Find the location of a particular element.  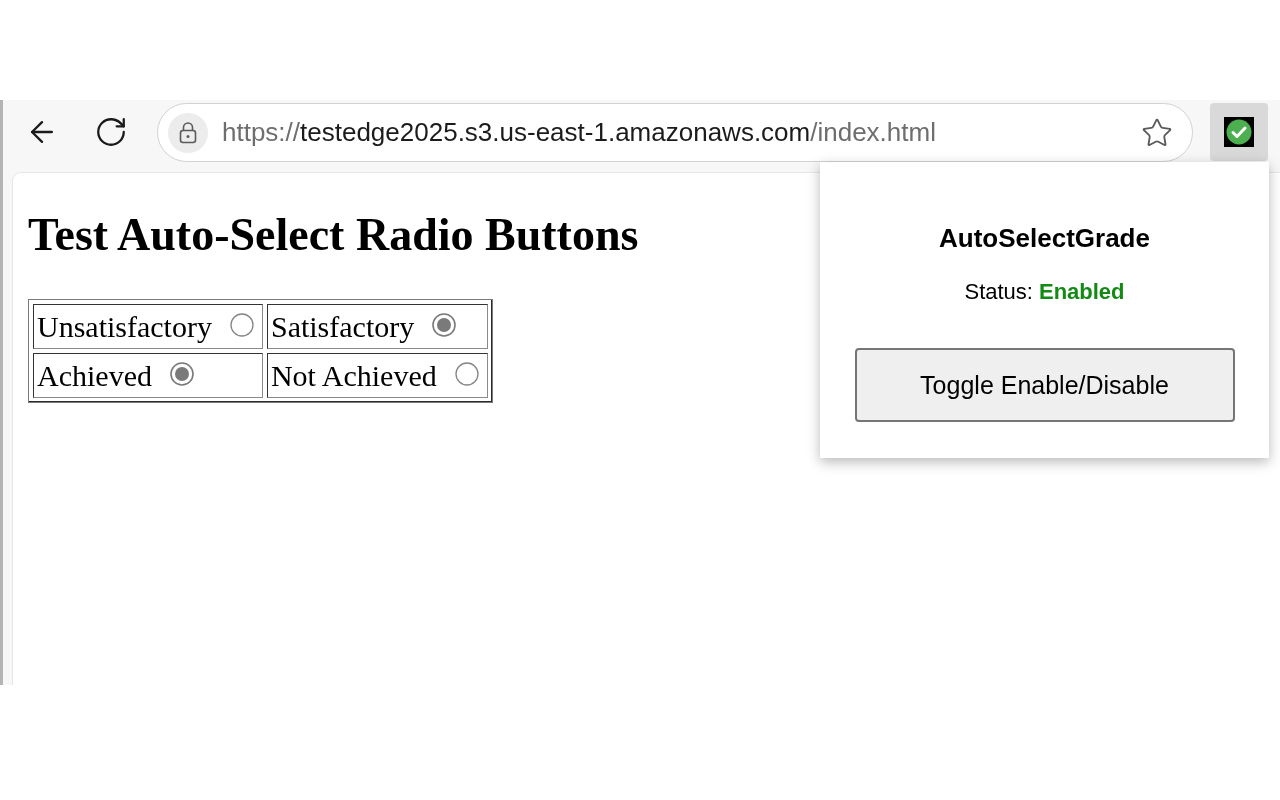

star-icon is located at coordinates (1157, 132).